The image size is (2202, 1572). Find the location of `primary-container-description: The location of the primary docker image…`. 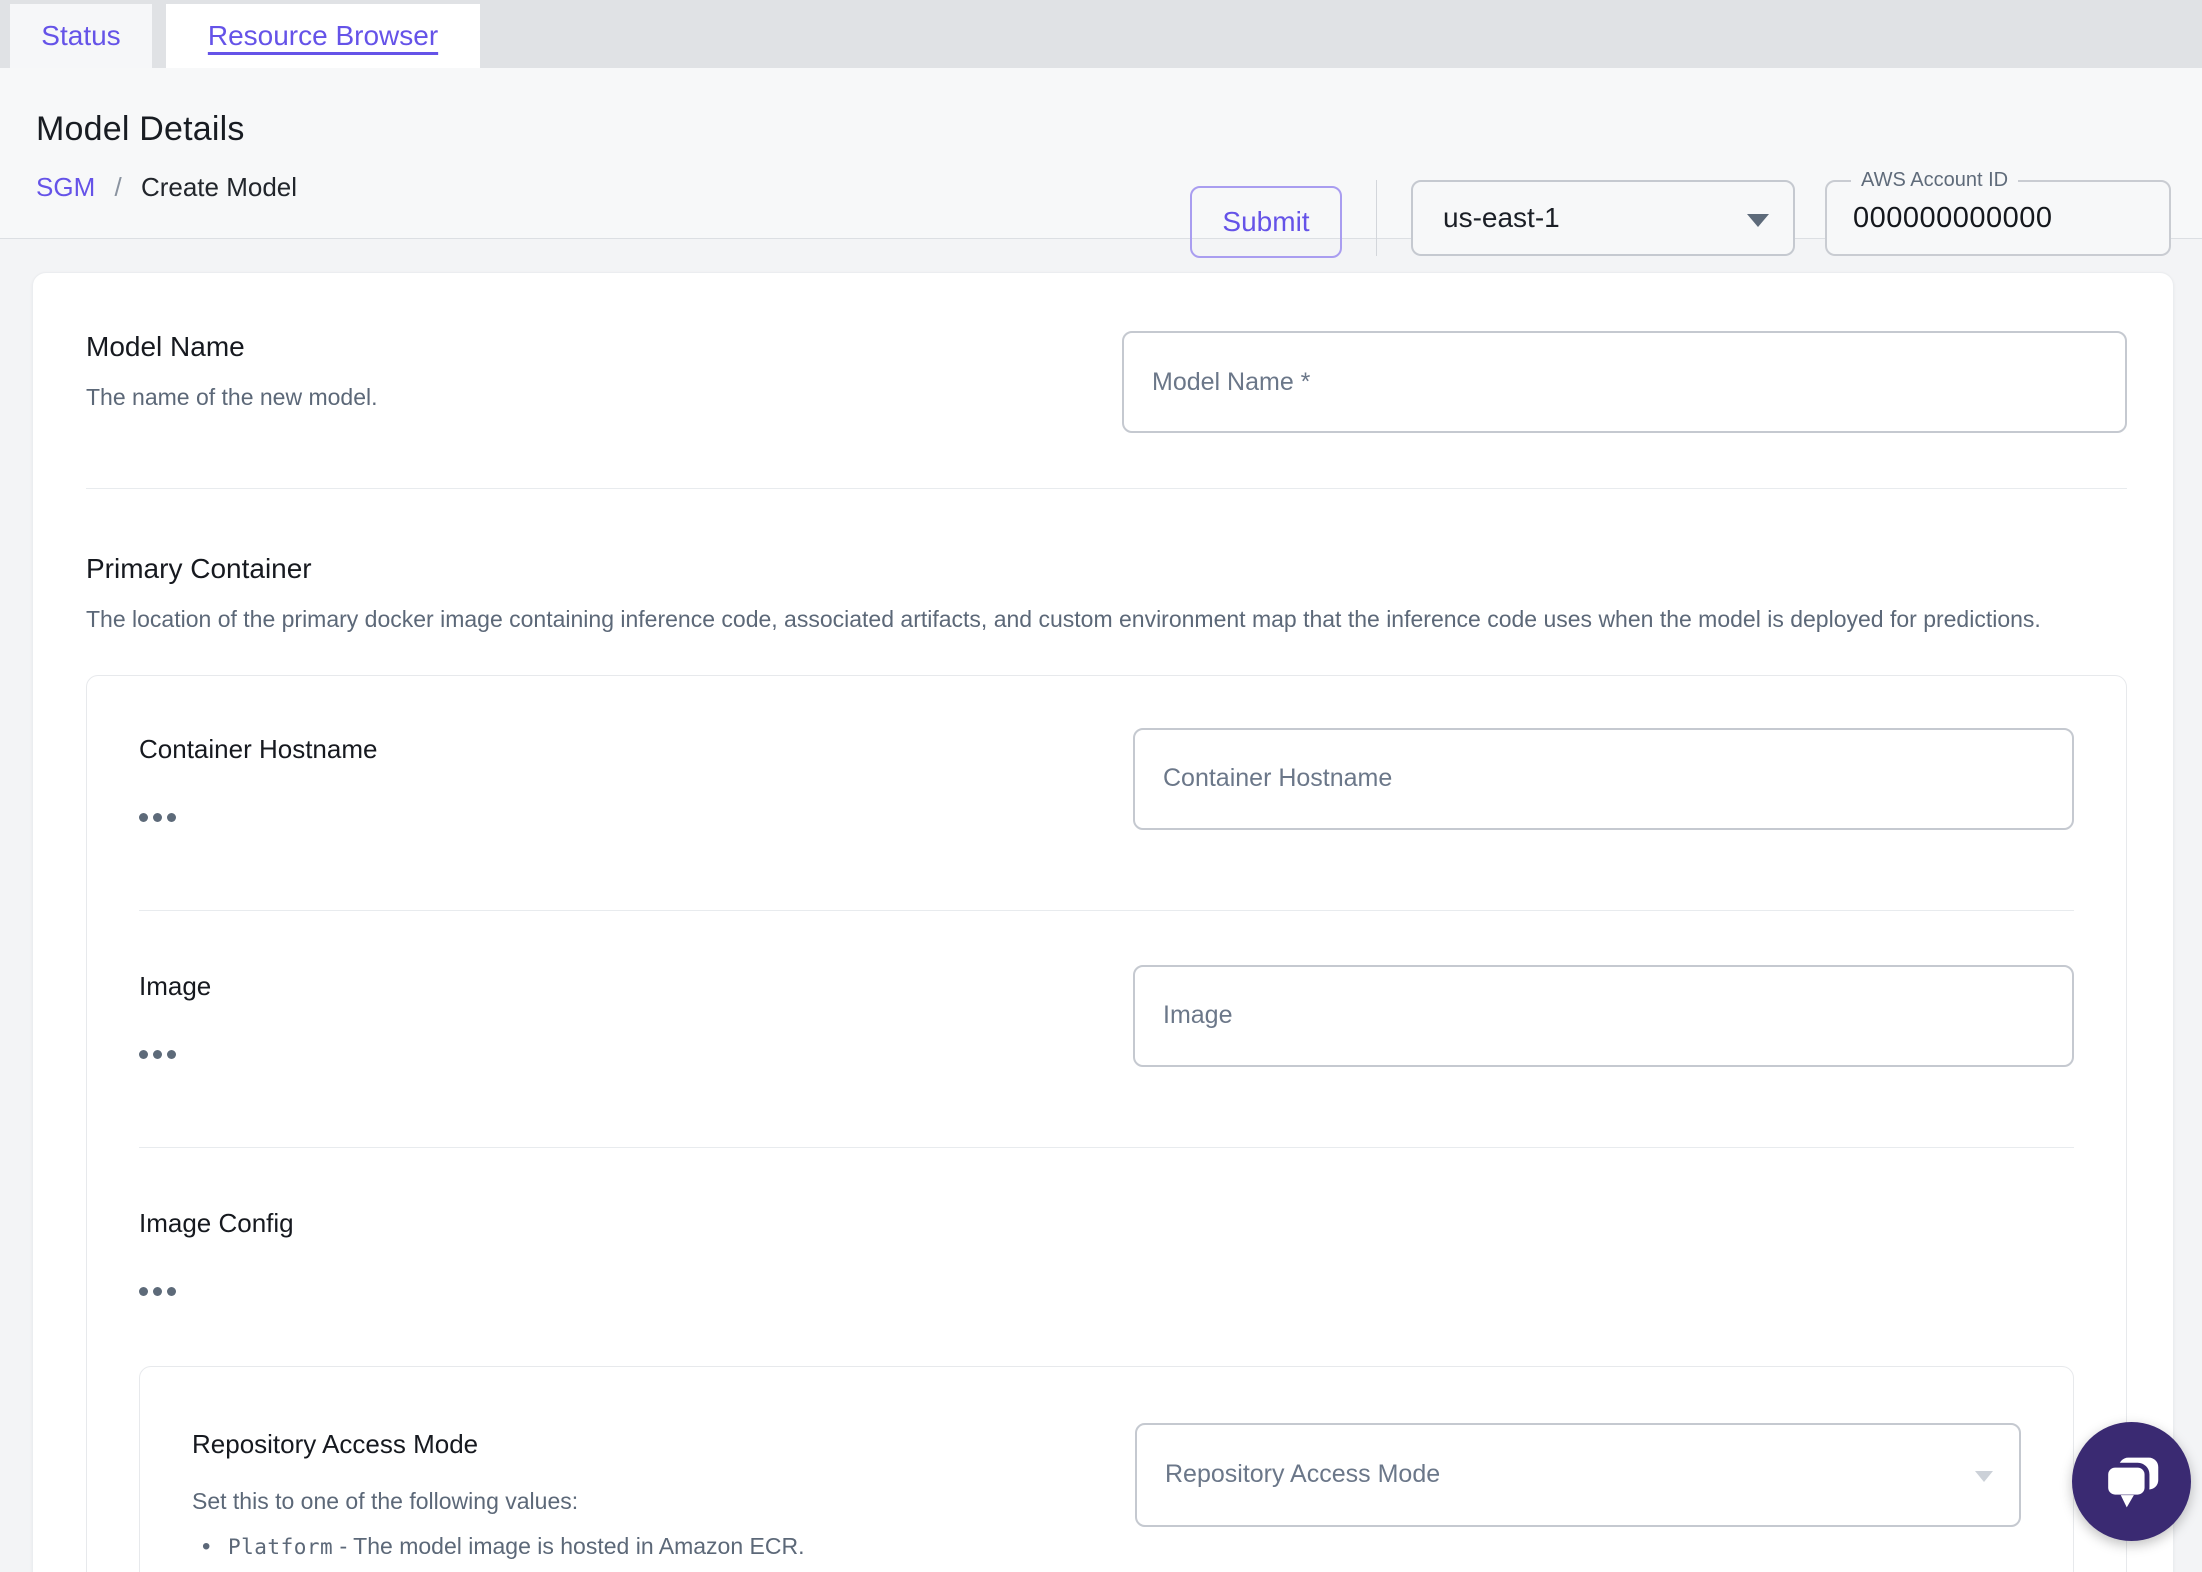

primary-container-description: The location of the primary docker image… is located at coordinates (1063, 619).